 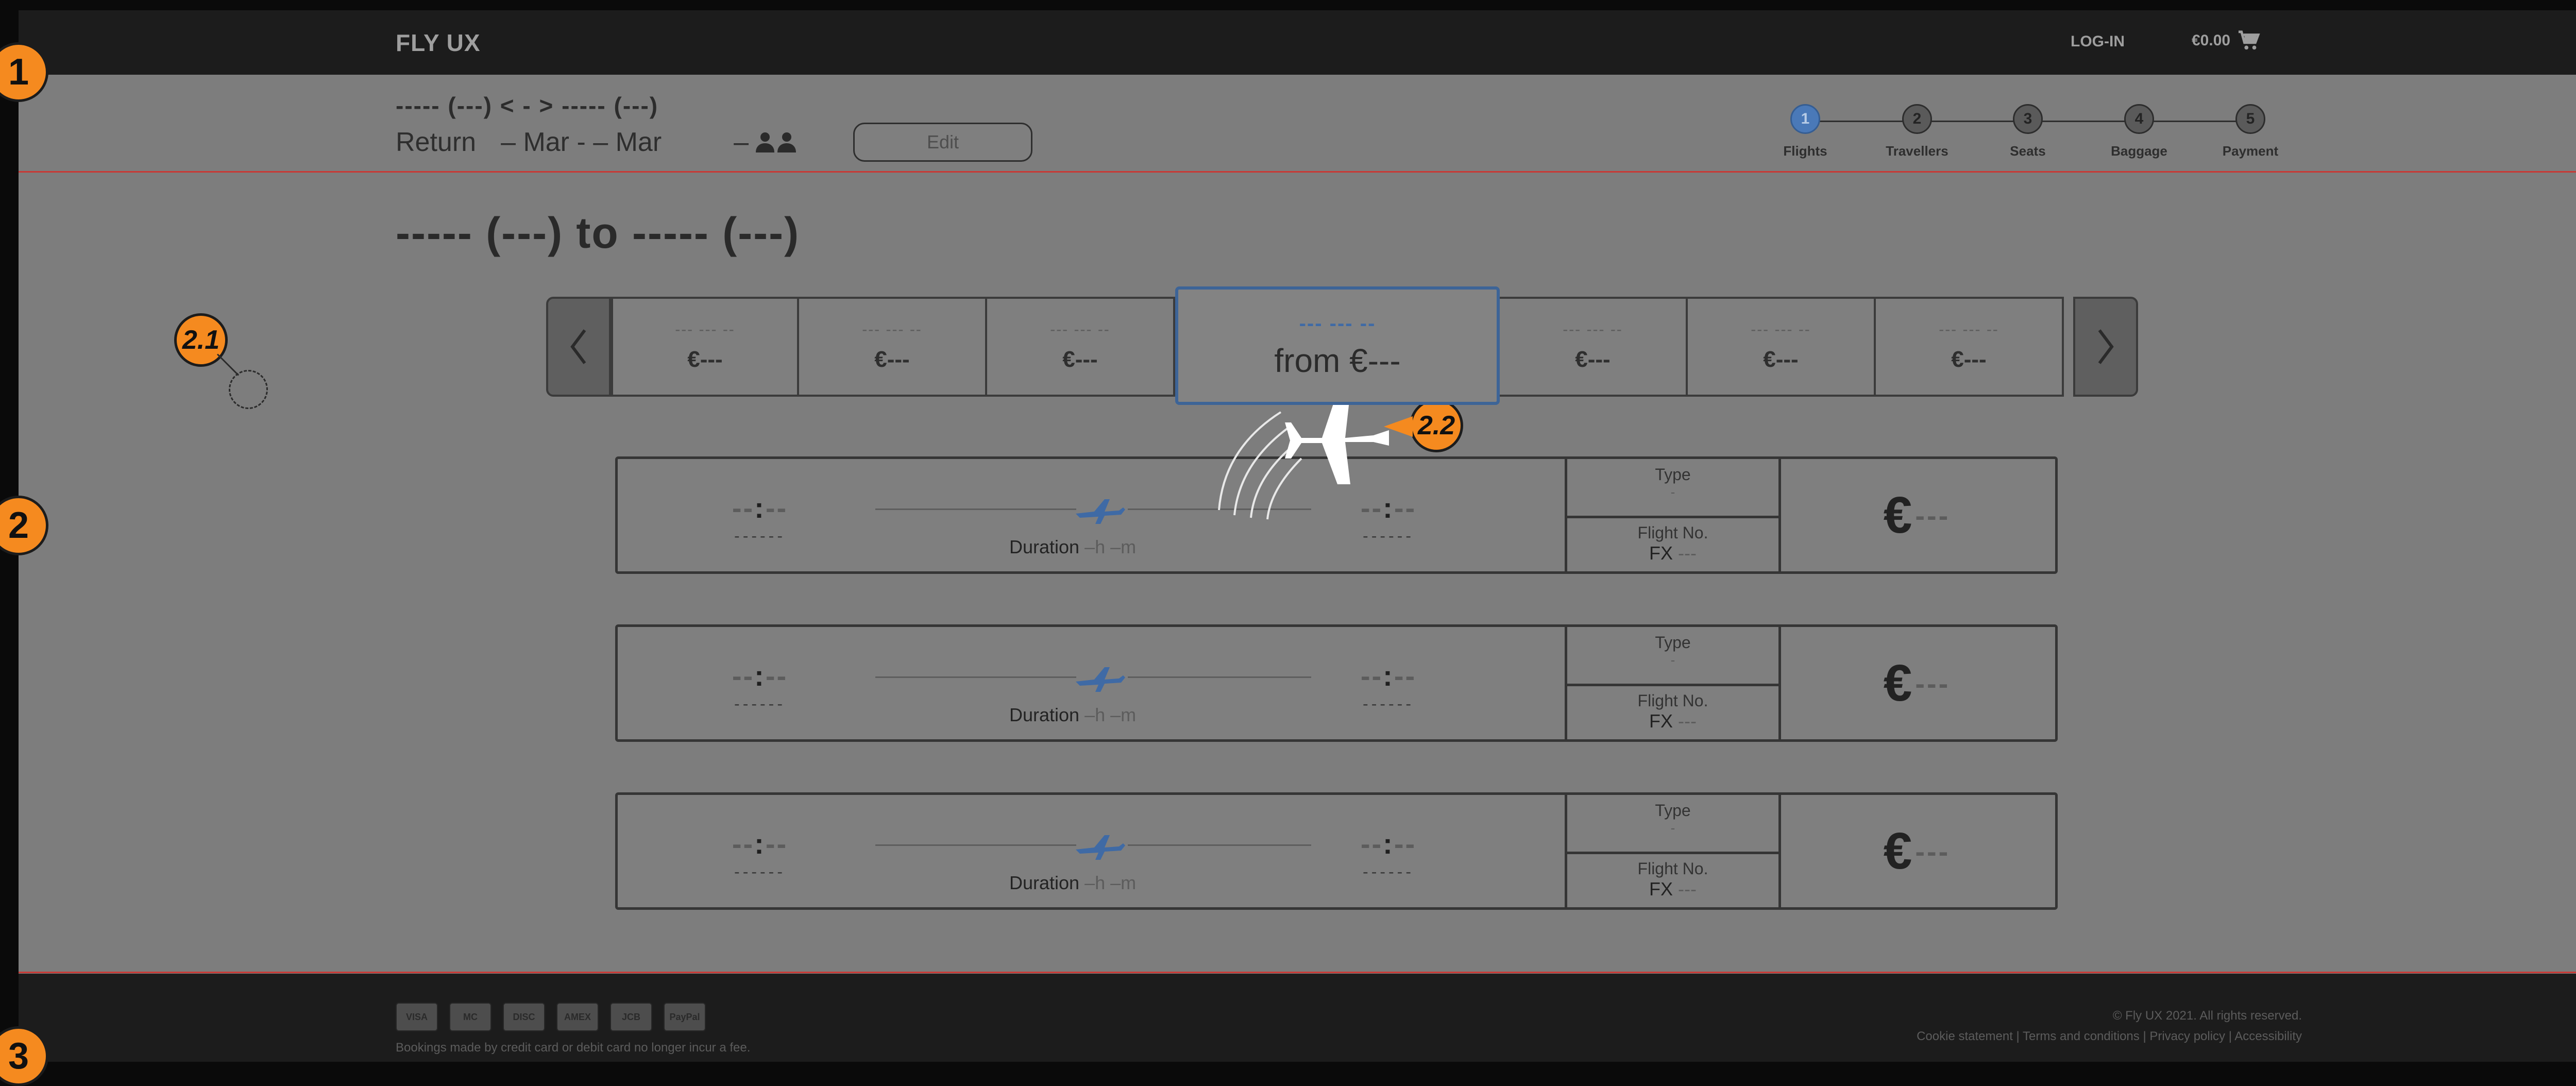 I want to click on top-bar: FLY UX LOG-IN €0.00, so click(x=1297, y=42).